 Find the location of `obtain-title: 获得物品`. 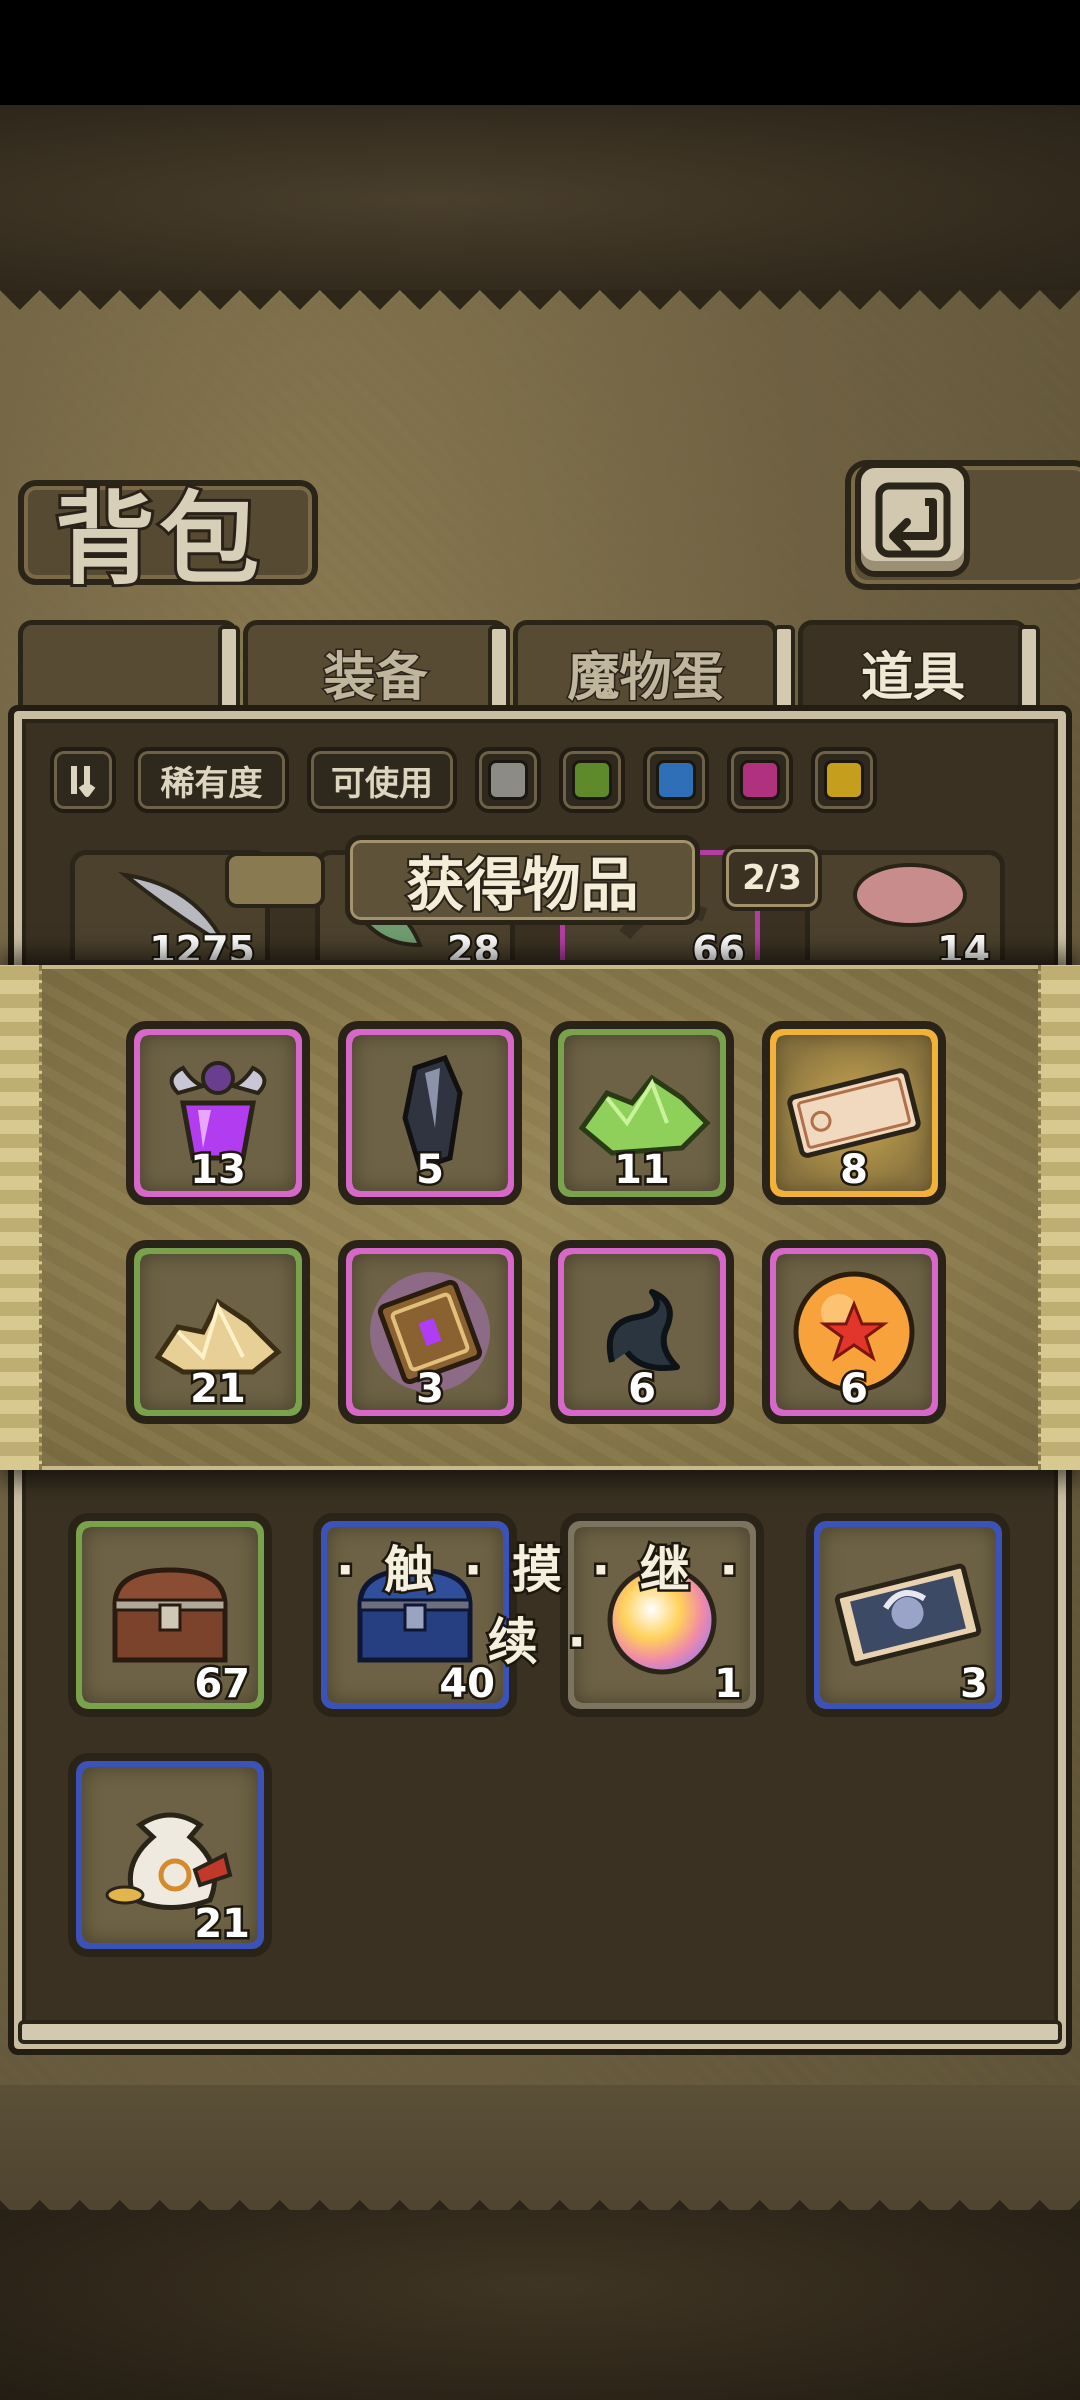

obtain-title: 获得物品 is located at coordinates (522, 880).